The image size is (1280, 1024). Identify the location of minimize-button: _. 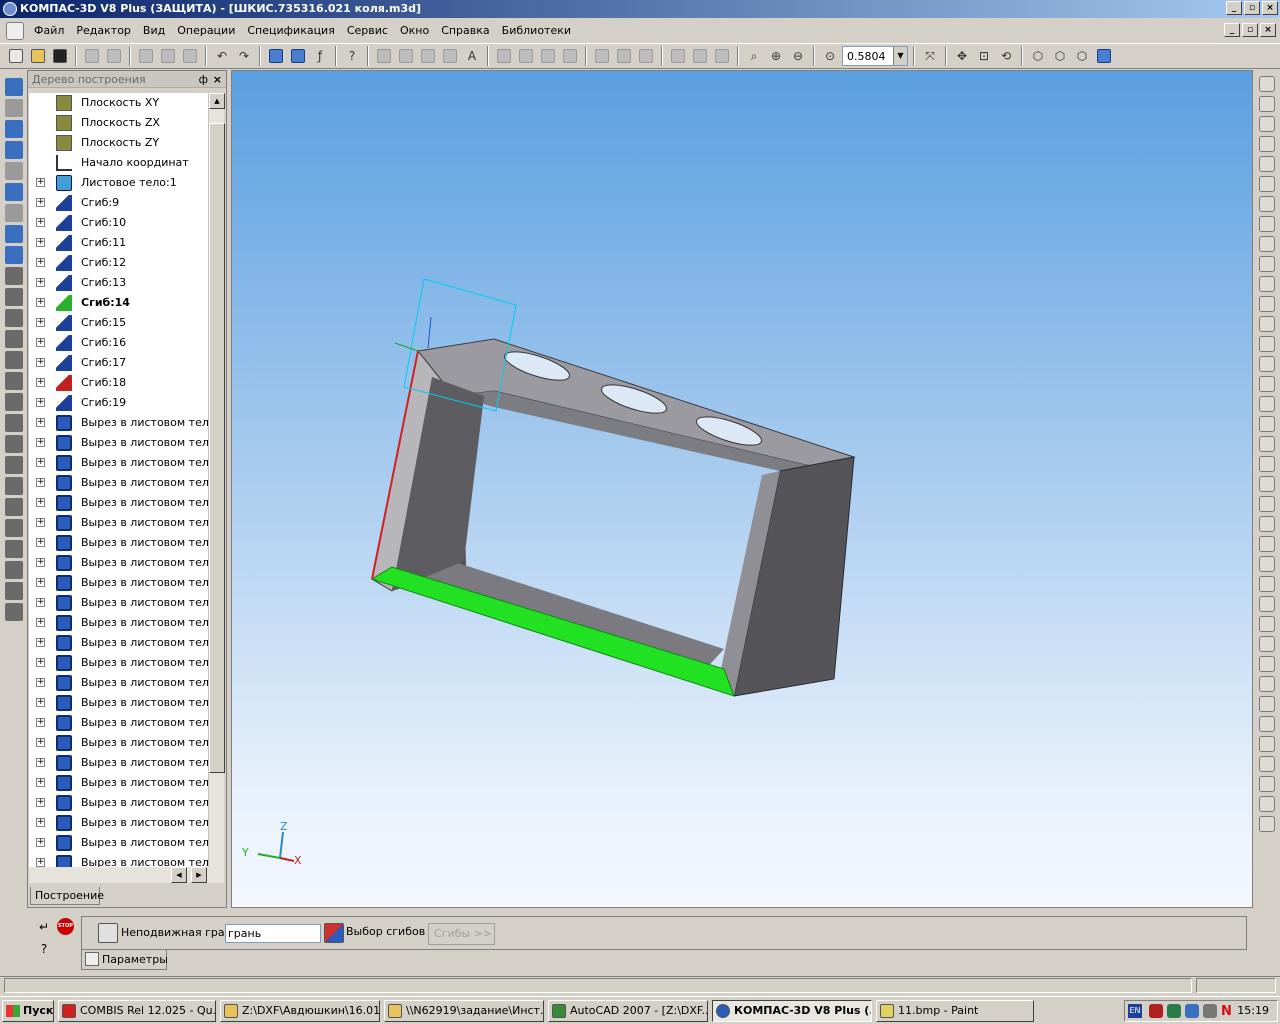
(1234, 8).